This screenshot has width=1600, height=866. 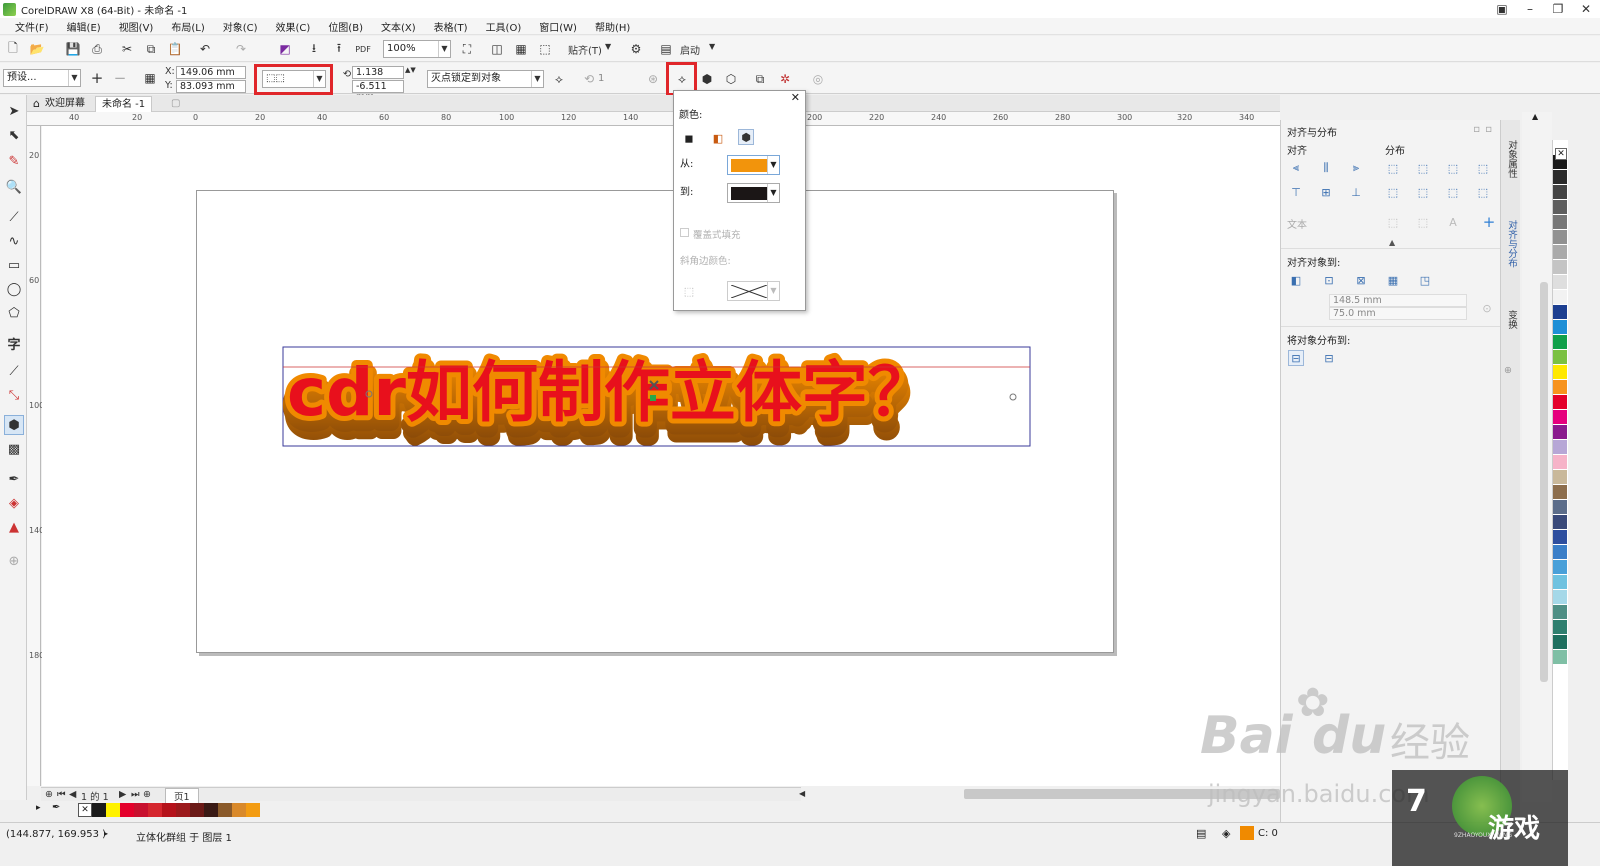 What do you see at coordinates (746, 137) in the screenshot?
I see `gradient-fill-icon: ⬢` at bounding box center [746, 137].